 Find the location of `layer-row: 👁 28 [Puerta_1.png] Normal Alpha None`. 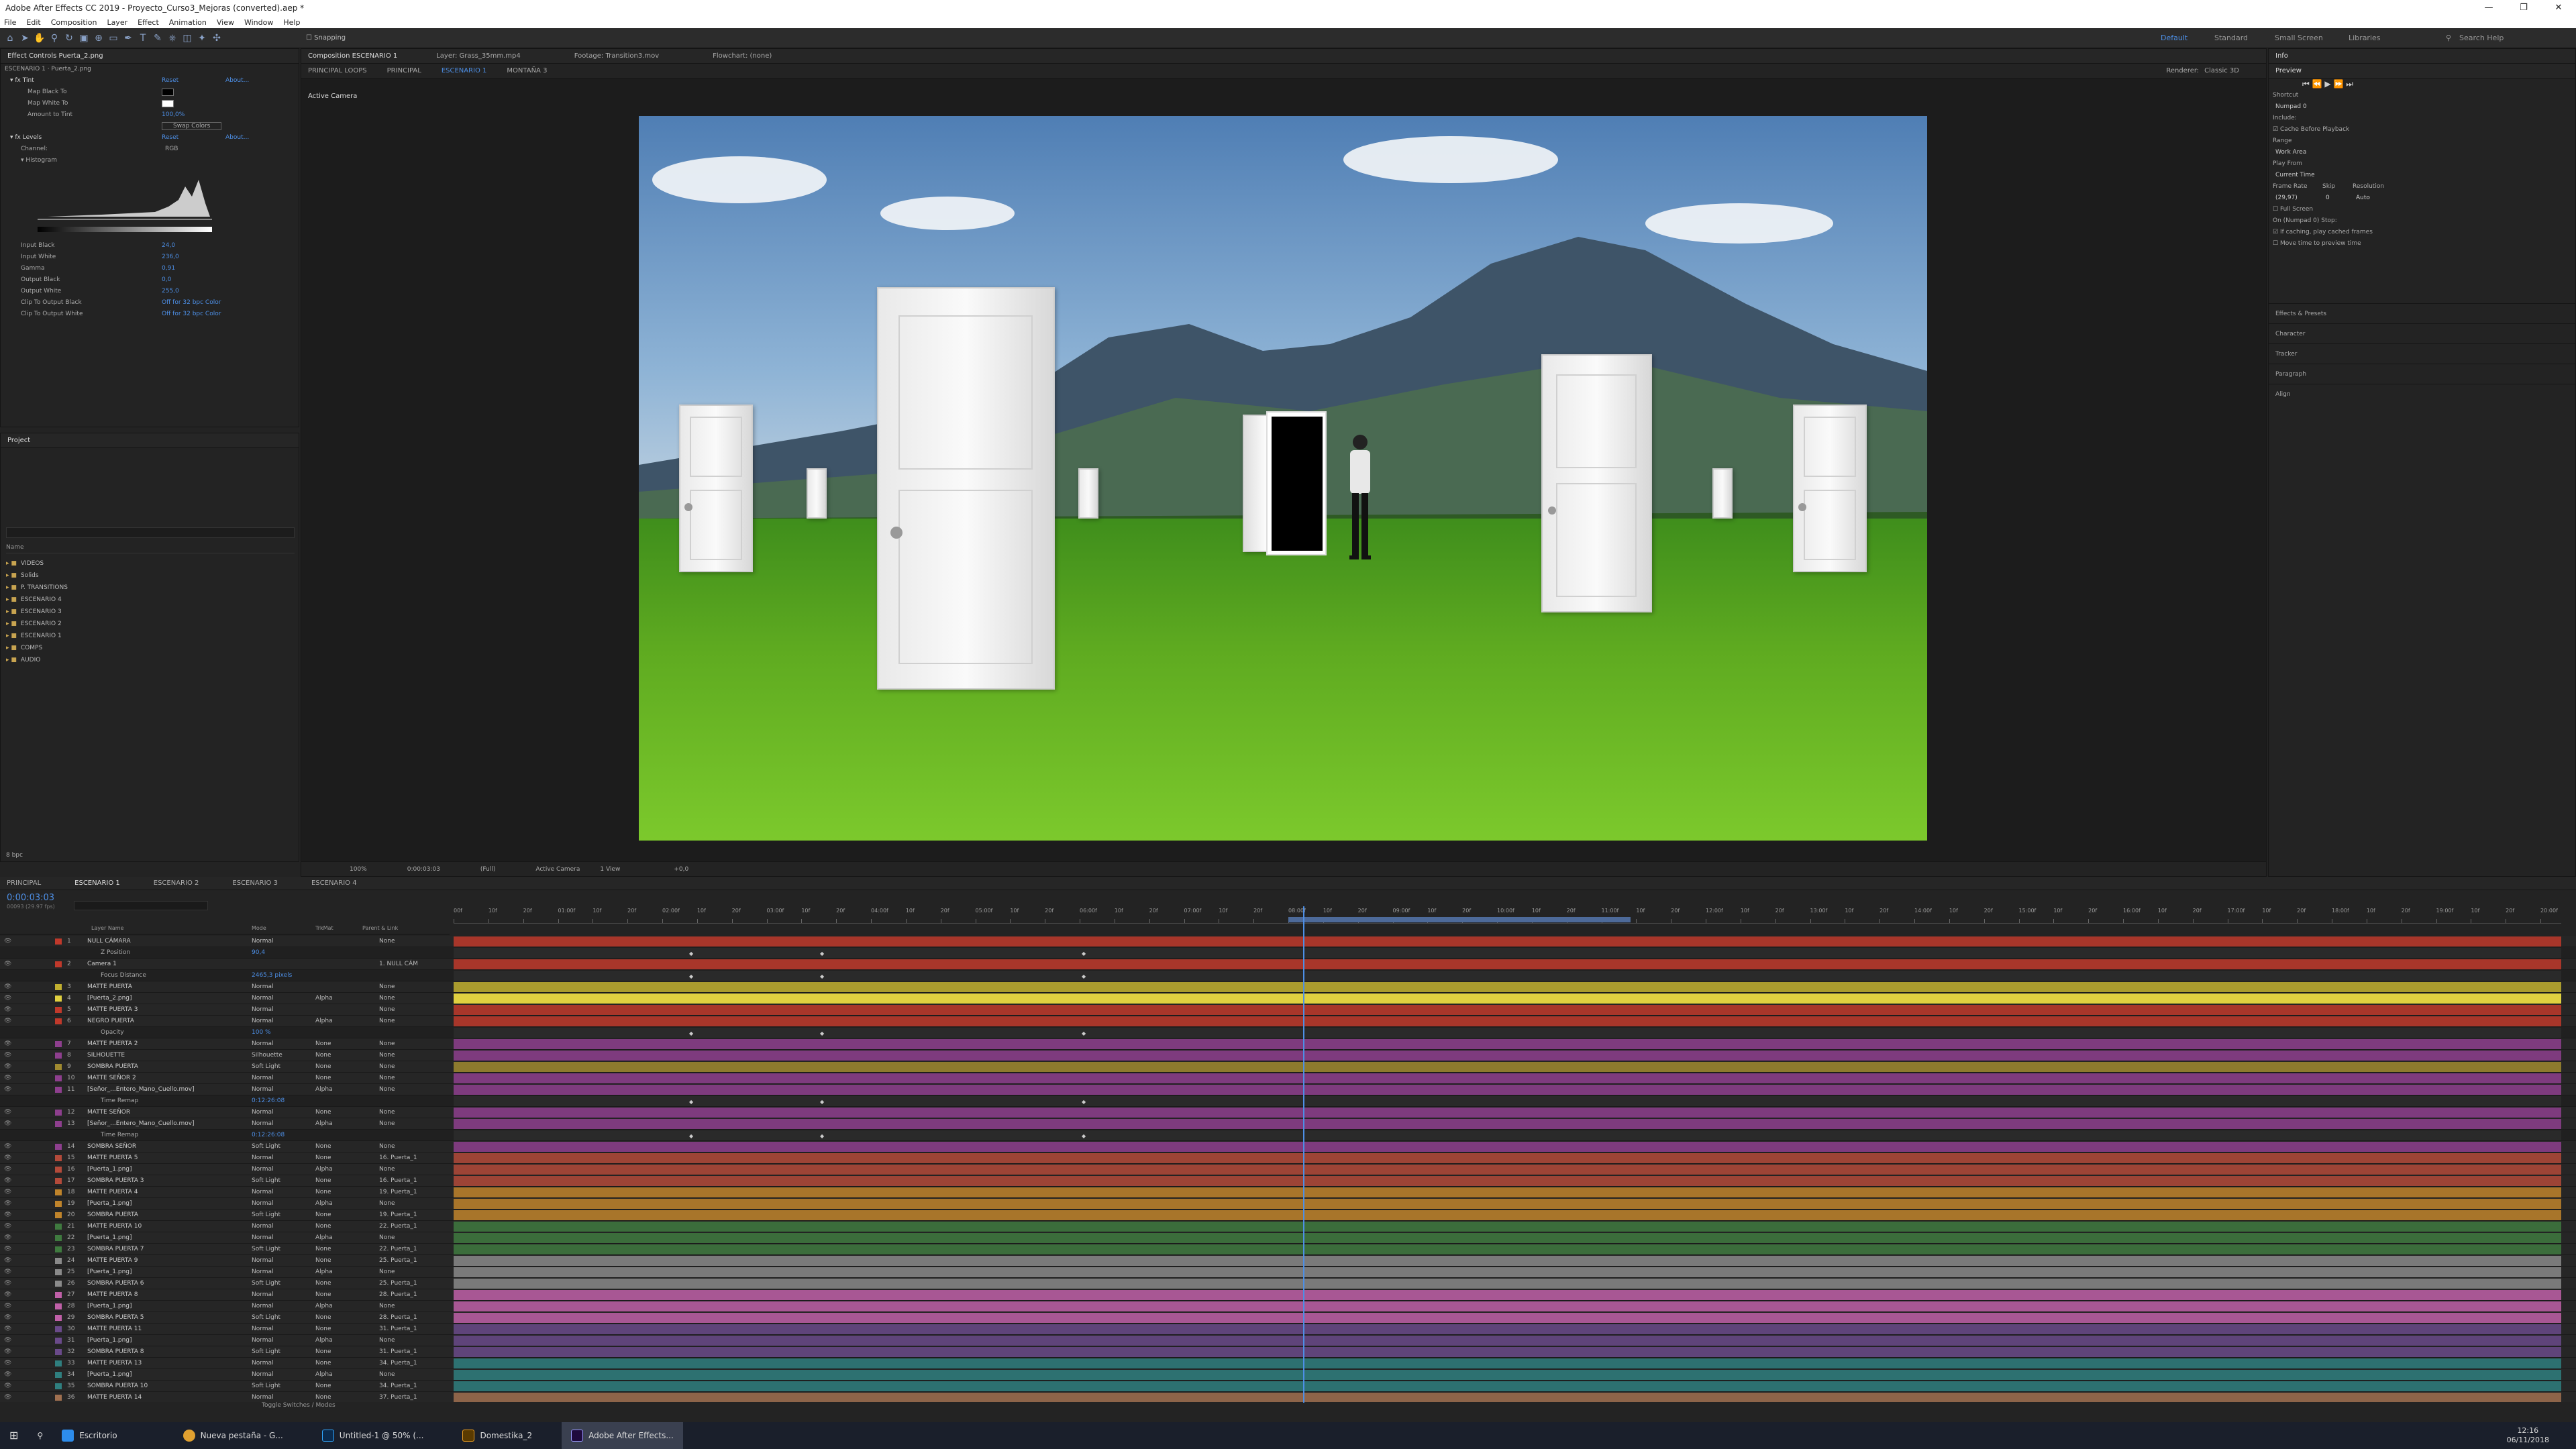

layer-row: 👁 28 [Puerta_1.png] Normal Alpha None is located at coordinates (1288, 1306).